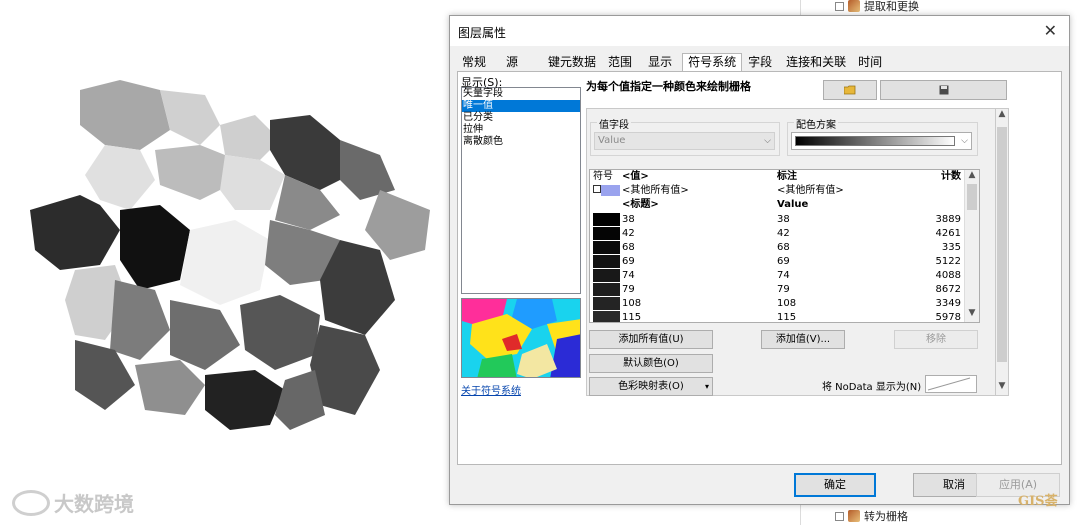  What do you see at coordinates (512, 62) in the screenshot?
I see `tab-source: 源` at bounding box center [512, 62].